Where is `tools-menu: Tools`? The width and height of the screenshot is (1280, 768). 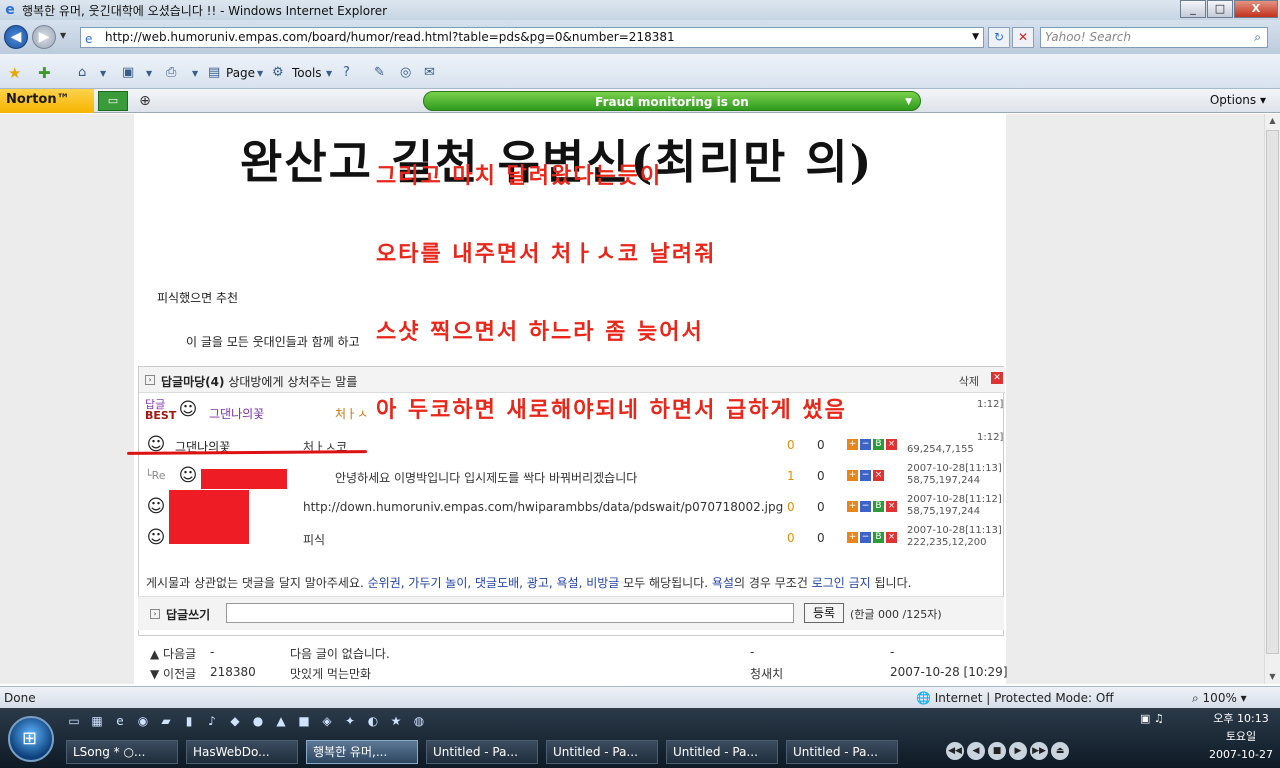
tools-menu: Tools is located at coordinates (307, 73).